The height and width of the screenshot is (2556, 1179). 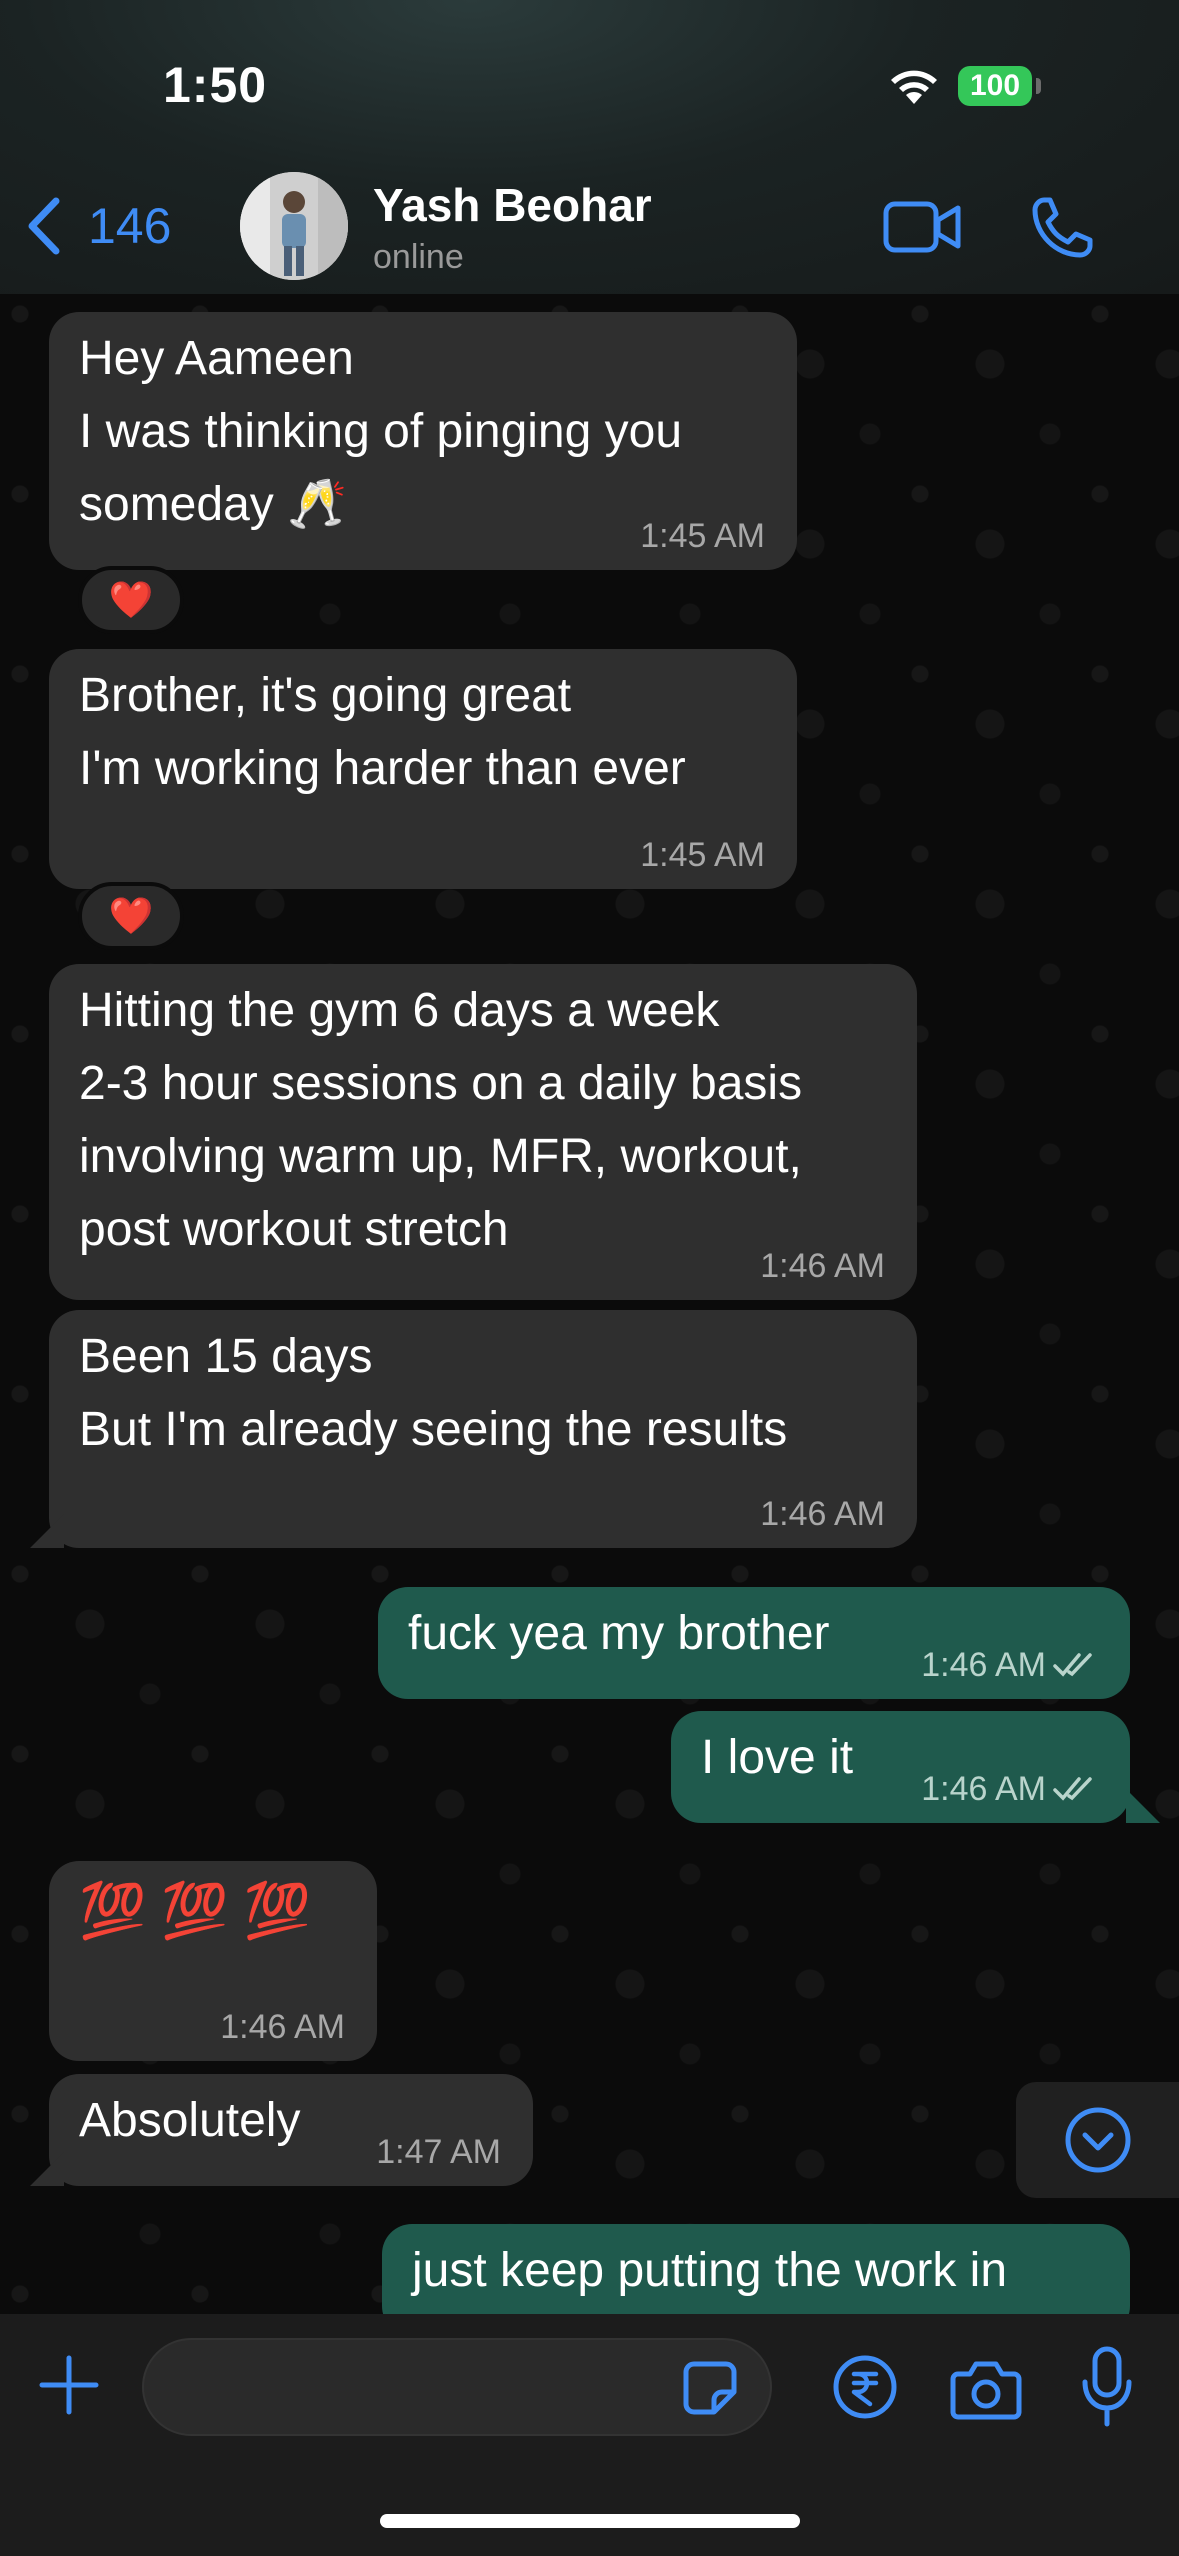 I want to click on message-text: 💯 💯 💯, so click(x=195, y=1911).